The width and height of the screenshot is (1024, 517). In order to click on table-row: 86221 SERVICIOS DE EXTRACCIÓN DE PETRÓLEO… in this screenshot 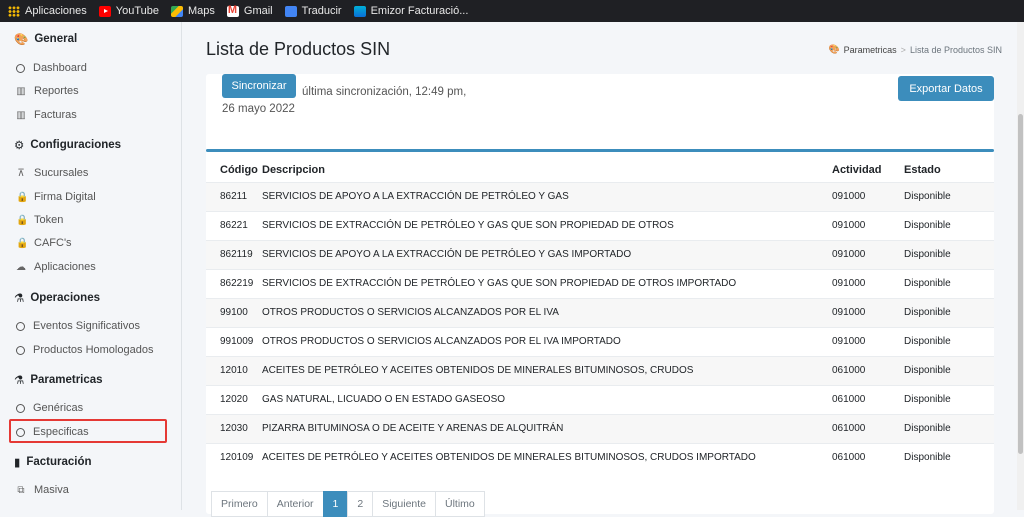, I will do `click(600, 225)`.